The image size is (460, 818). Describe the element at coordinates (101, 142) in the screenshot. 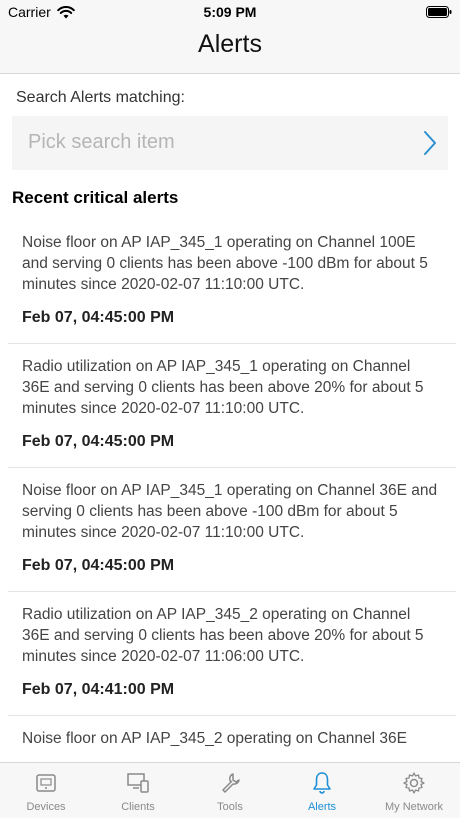

I see `search-placeholder: Pick search item` at that location.